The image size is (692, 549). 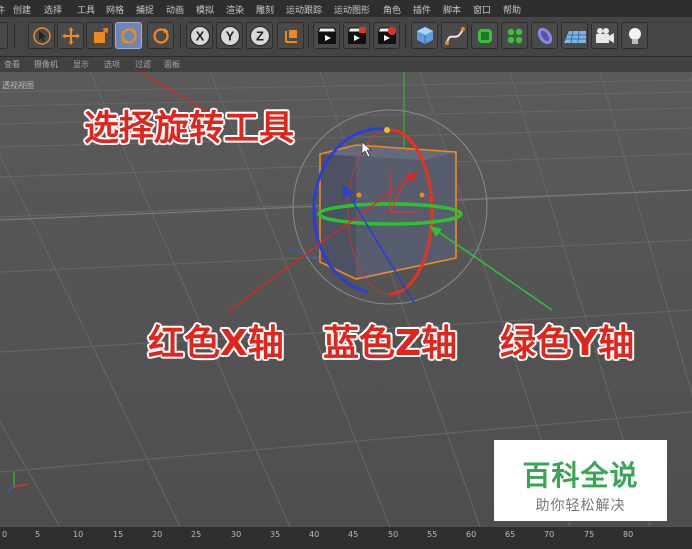 I want to click on menu-item-create: 创建, so click(x=22, y=9).